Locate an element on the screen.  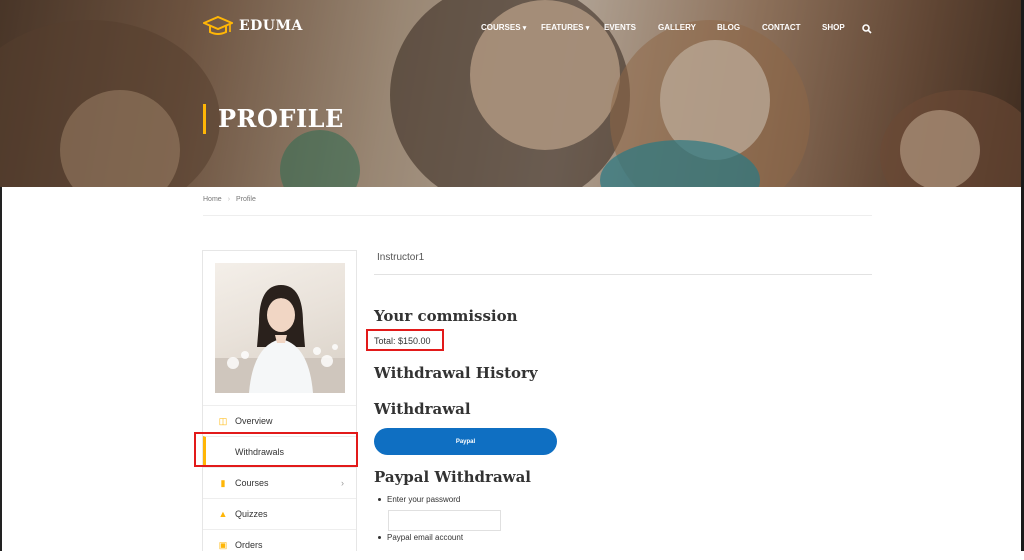
list-item: Enter your password is located at coordinates (419, 499).